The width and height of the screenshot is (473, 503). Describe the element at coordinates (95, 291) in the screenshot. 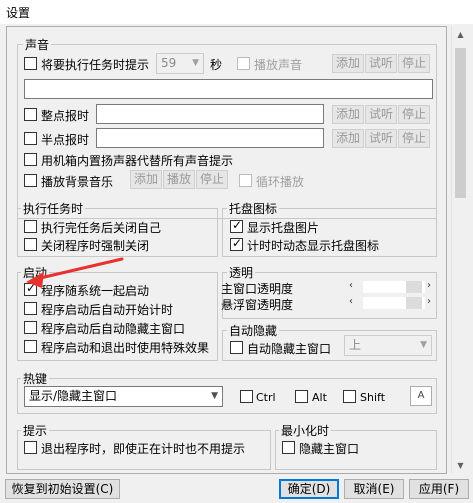

I see `startup-option-label: 程序随系统一起启动` at that location.